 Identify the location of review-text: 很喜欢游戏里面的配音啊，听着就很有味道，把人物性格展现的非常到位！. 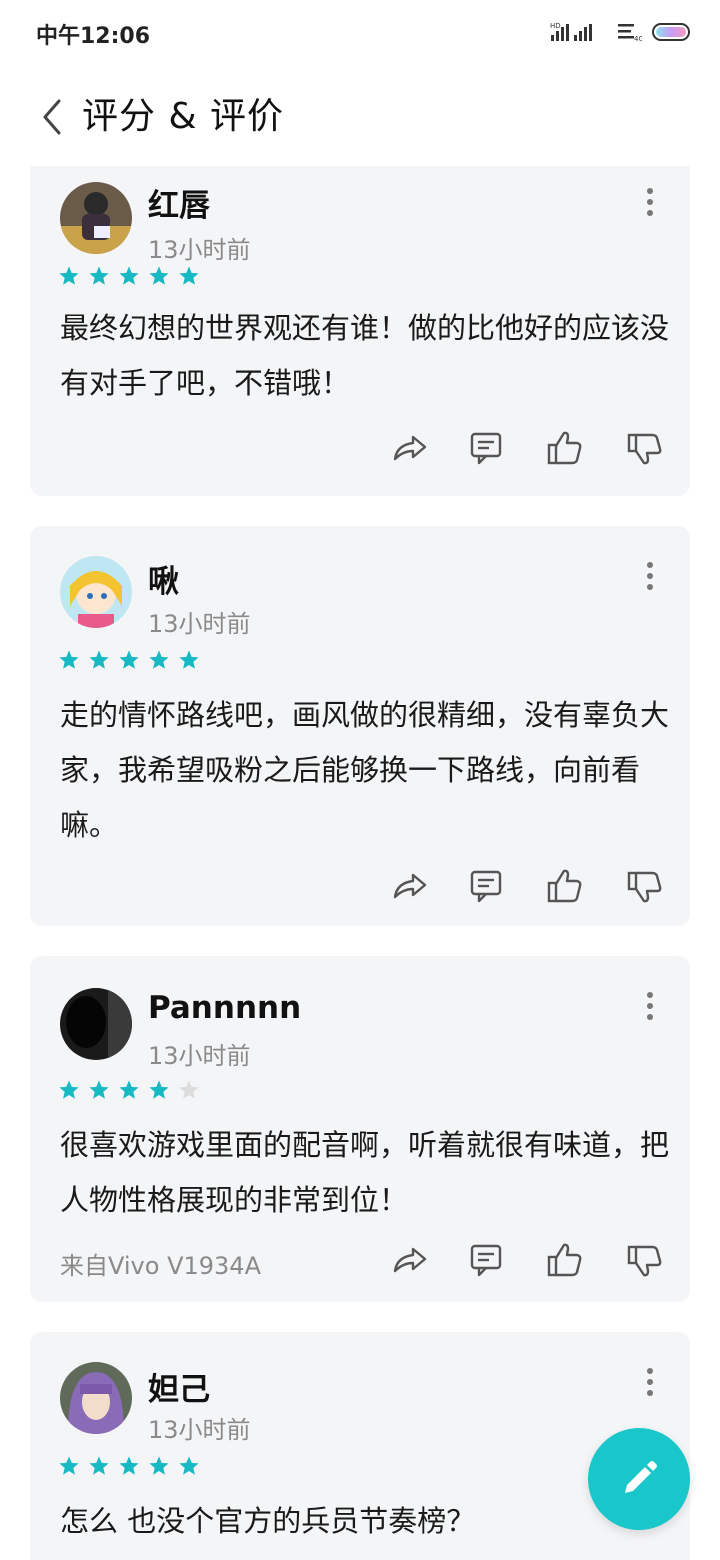
(365, 1172).